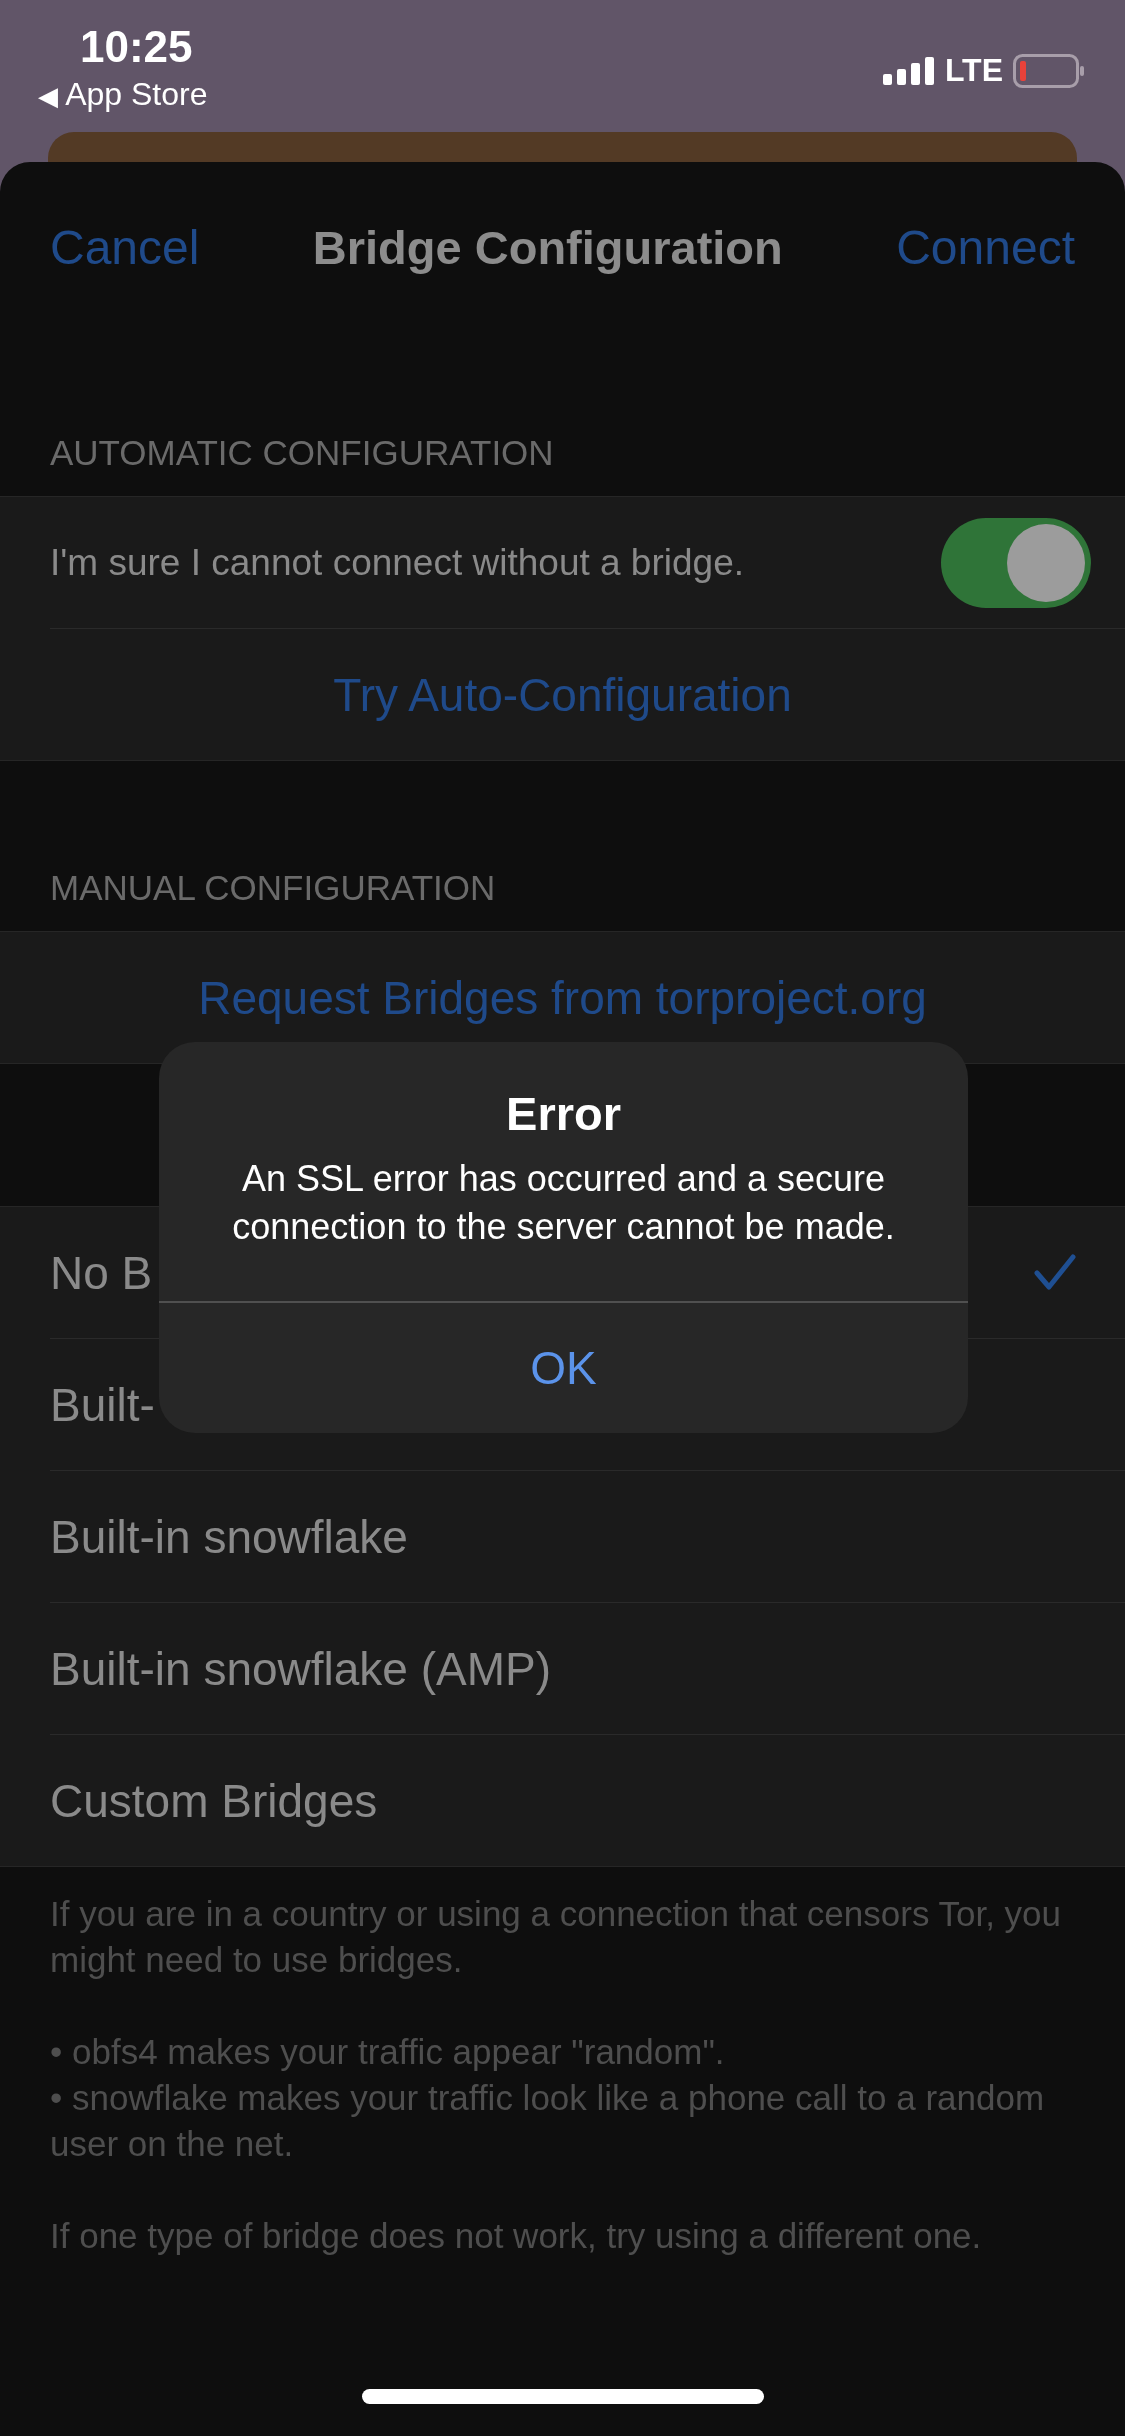 This screenshot has height=2436, width=1125. What do you see at coordinates (548, 2121) in the screenshot?
I see `footer-text: • snowflake makes your traffic look like a phone call to a random user on the net.` at bounding box center [548, 2121].